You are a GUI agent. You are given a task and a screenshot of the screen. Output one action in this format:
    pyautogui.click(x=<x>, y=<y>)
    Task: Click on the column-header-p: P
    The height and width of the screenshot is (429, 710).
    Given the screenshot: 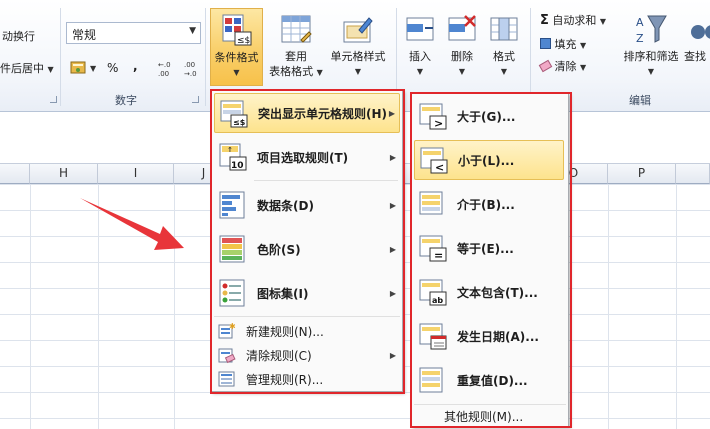 What is the action you would take?
    pyautogui.click(x=642, y=174)
    